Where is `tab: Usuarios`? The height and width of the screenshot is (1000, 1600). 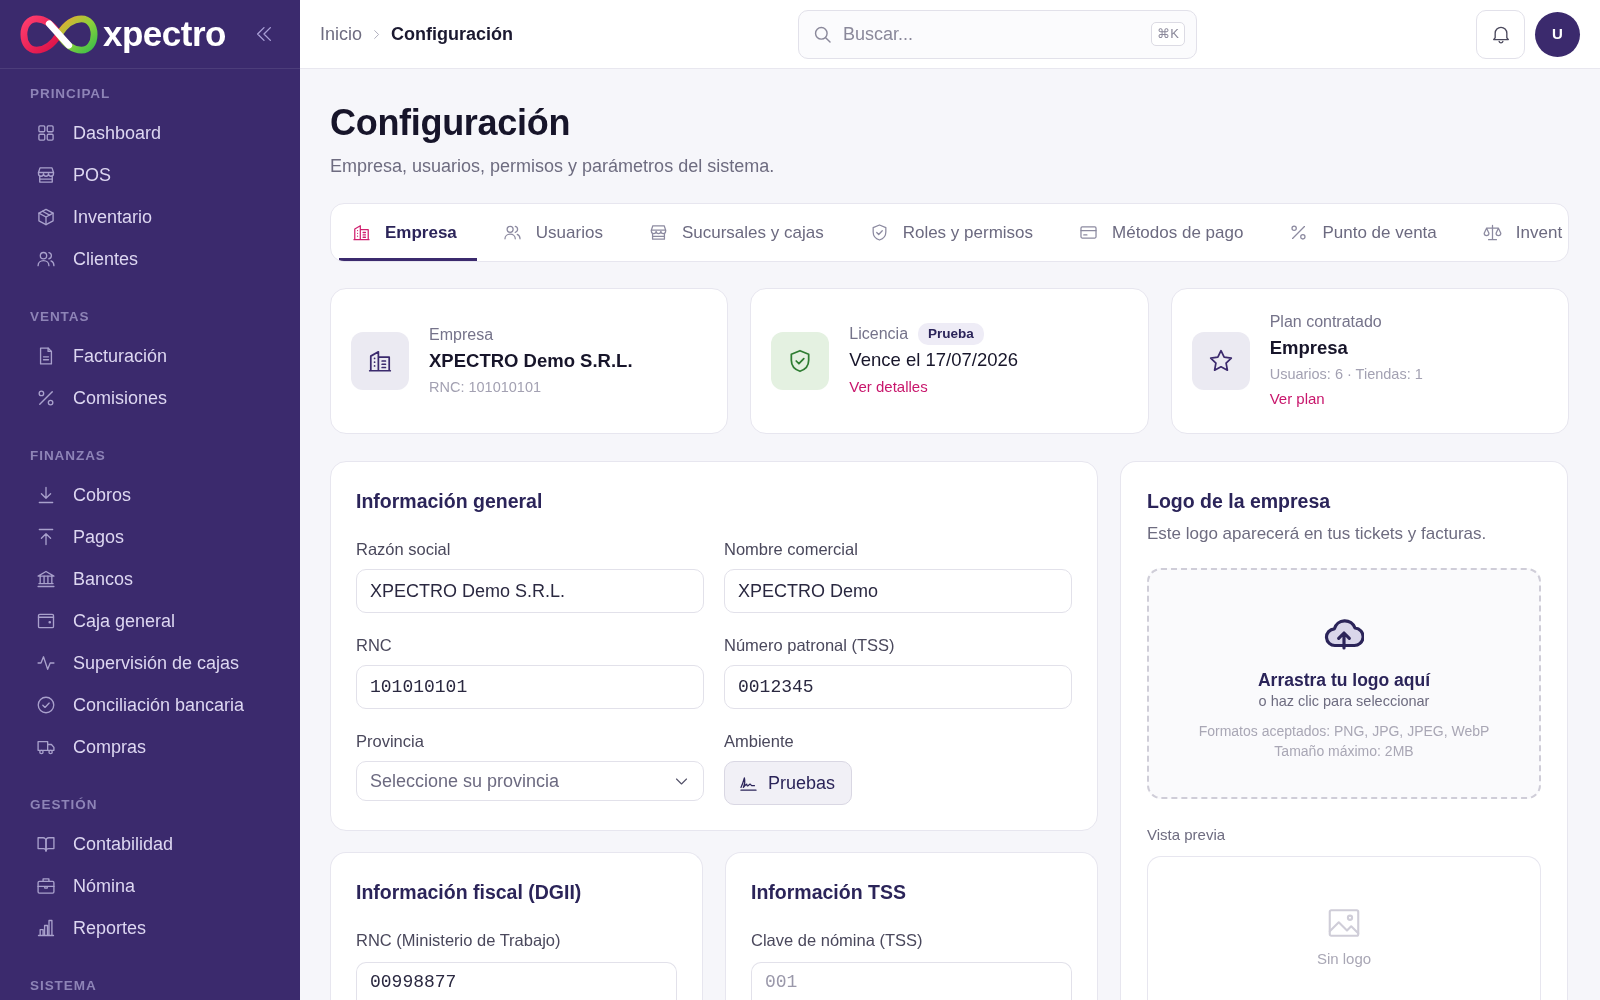
tab: Usuarios is located at coordinates (556, 232).